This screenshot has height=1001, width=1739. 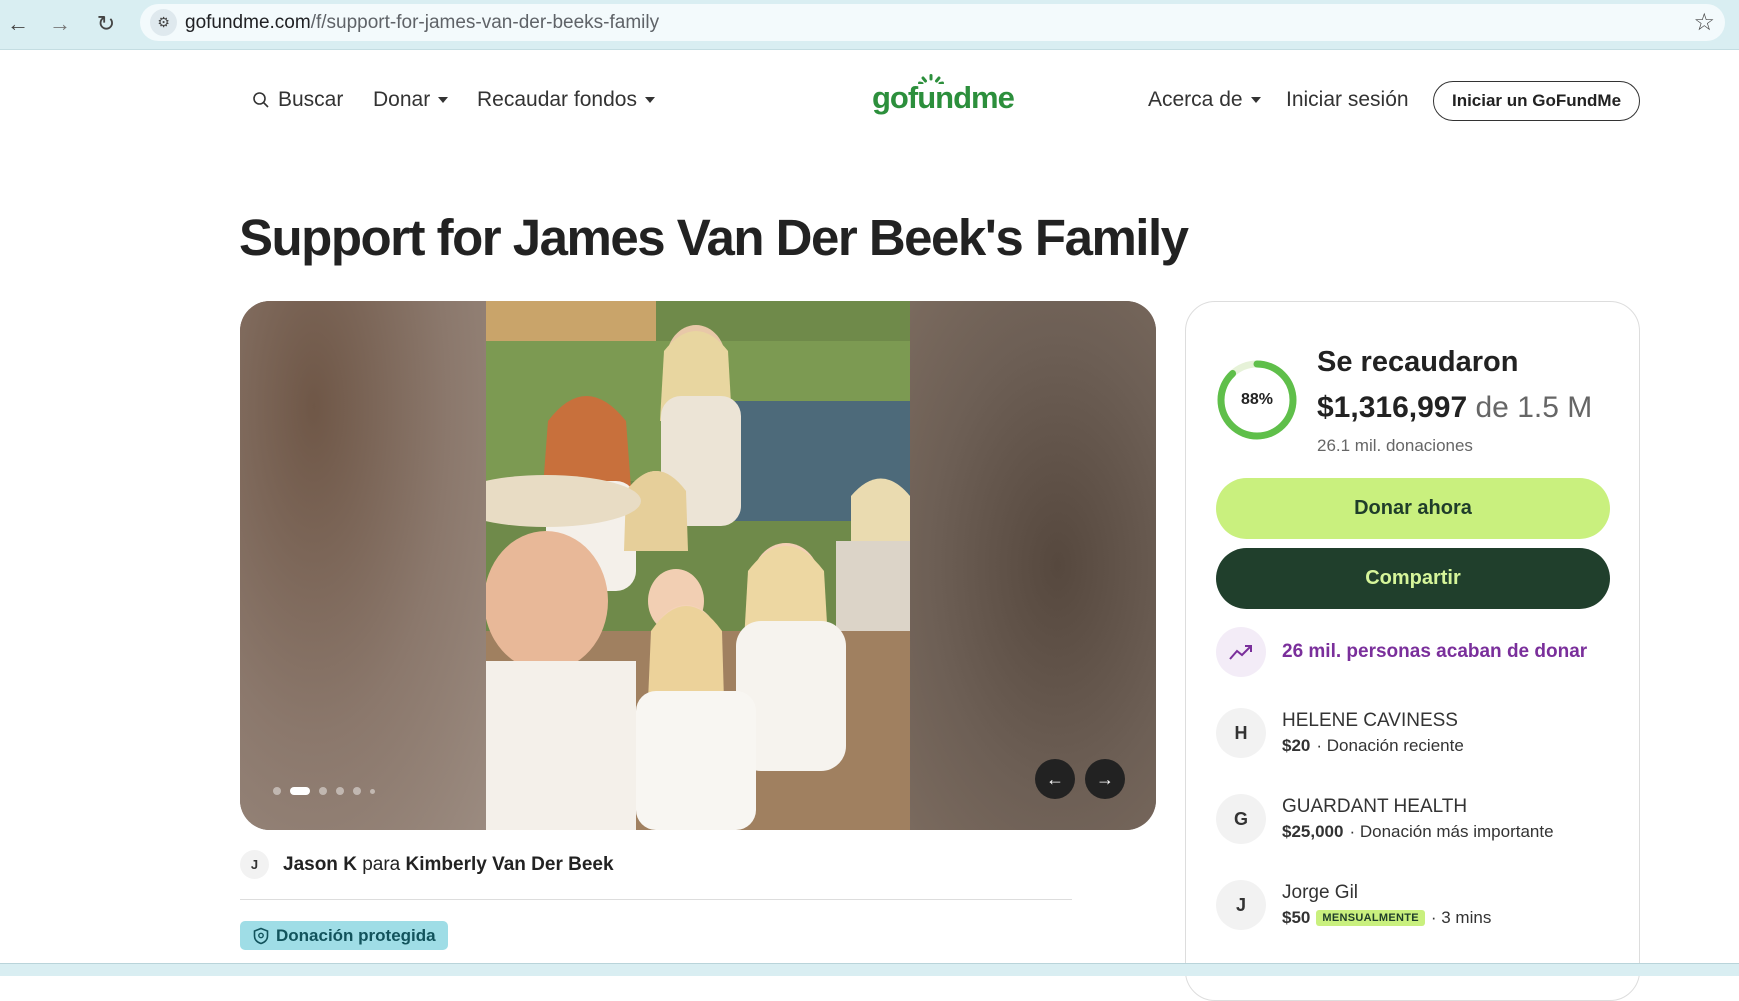 What do you see at coordinates (1241, 905) in the screenshot?
I see `donor-avatar: J` at bounding box center [1241, 905].